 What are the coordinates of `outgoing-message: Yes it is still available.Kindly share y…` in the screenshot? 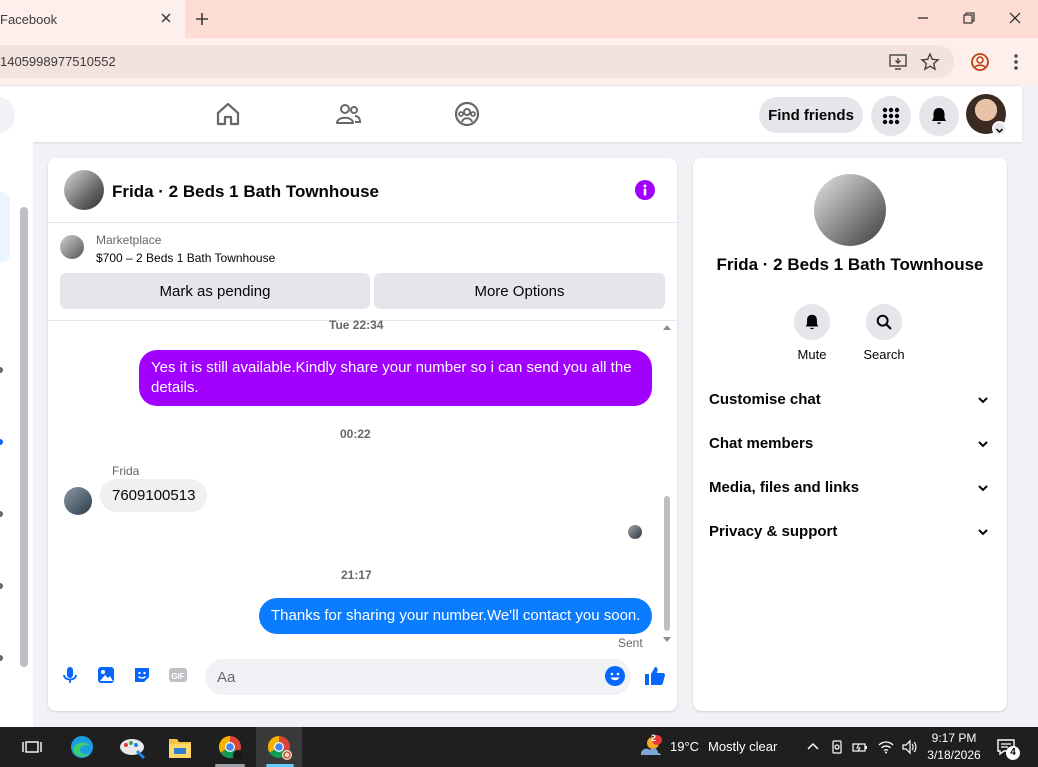 It's located at (395, 378).